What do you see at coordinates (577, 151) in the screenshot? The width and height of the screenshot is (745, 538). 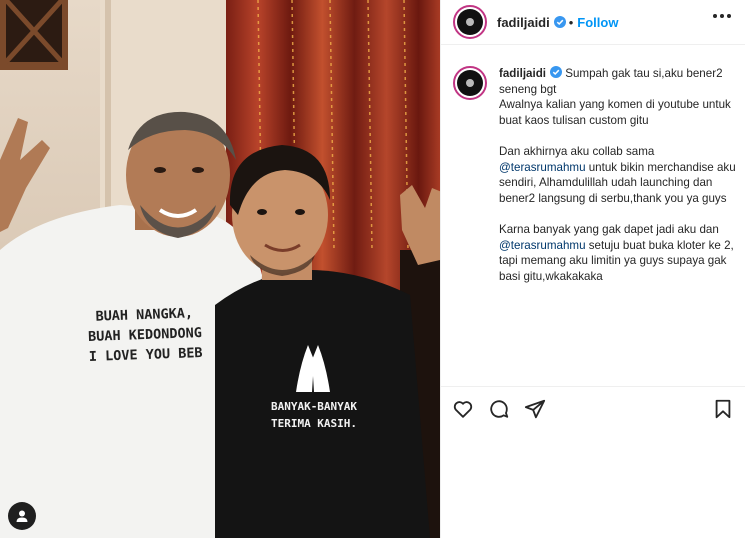 I see `caption-line: Dan akhirnya aku collab sama` at bounding box center [577, 151].